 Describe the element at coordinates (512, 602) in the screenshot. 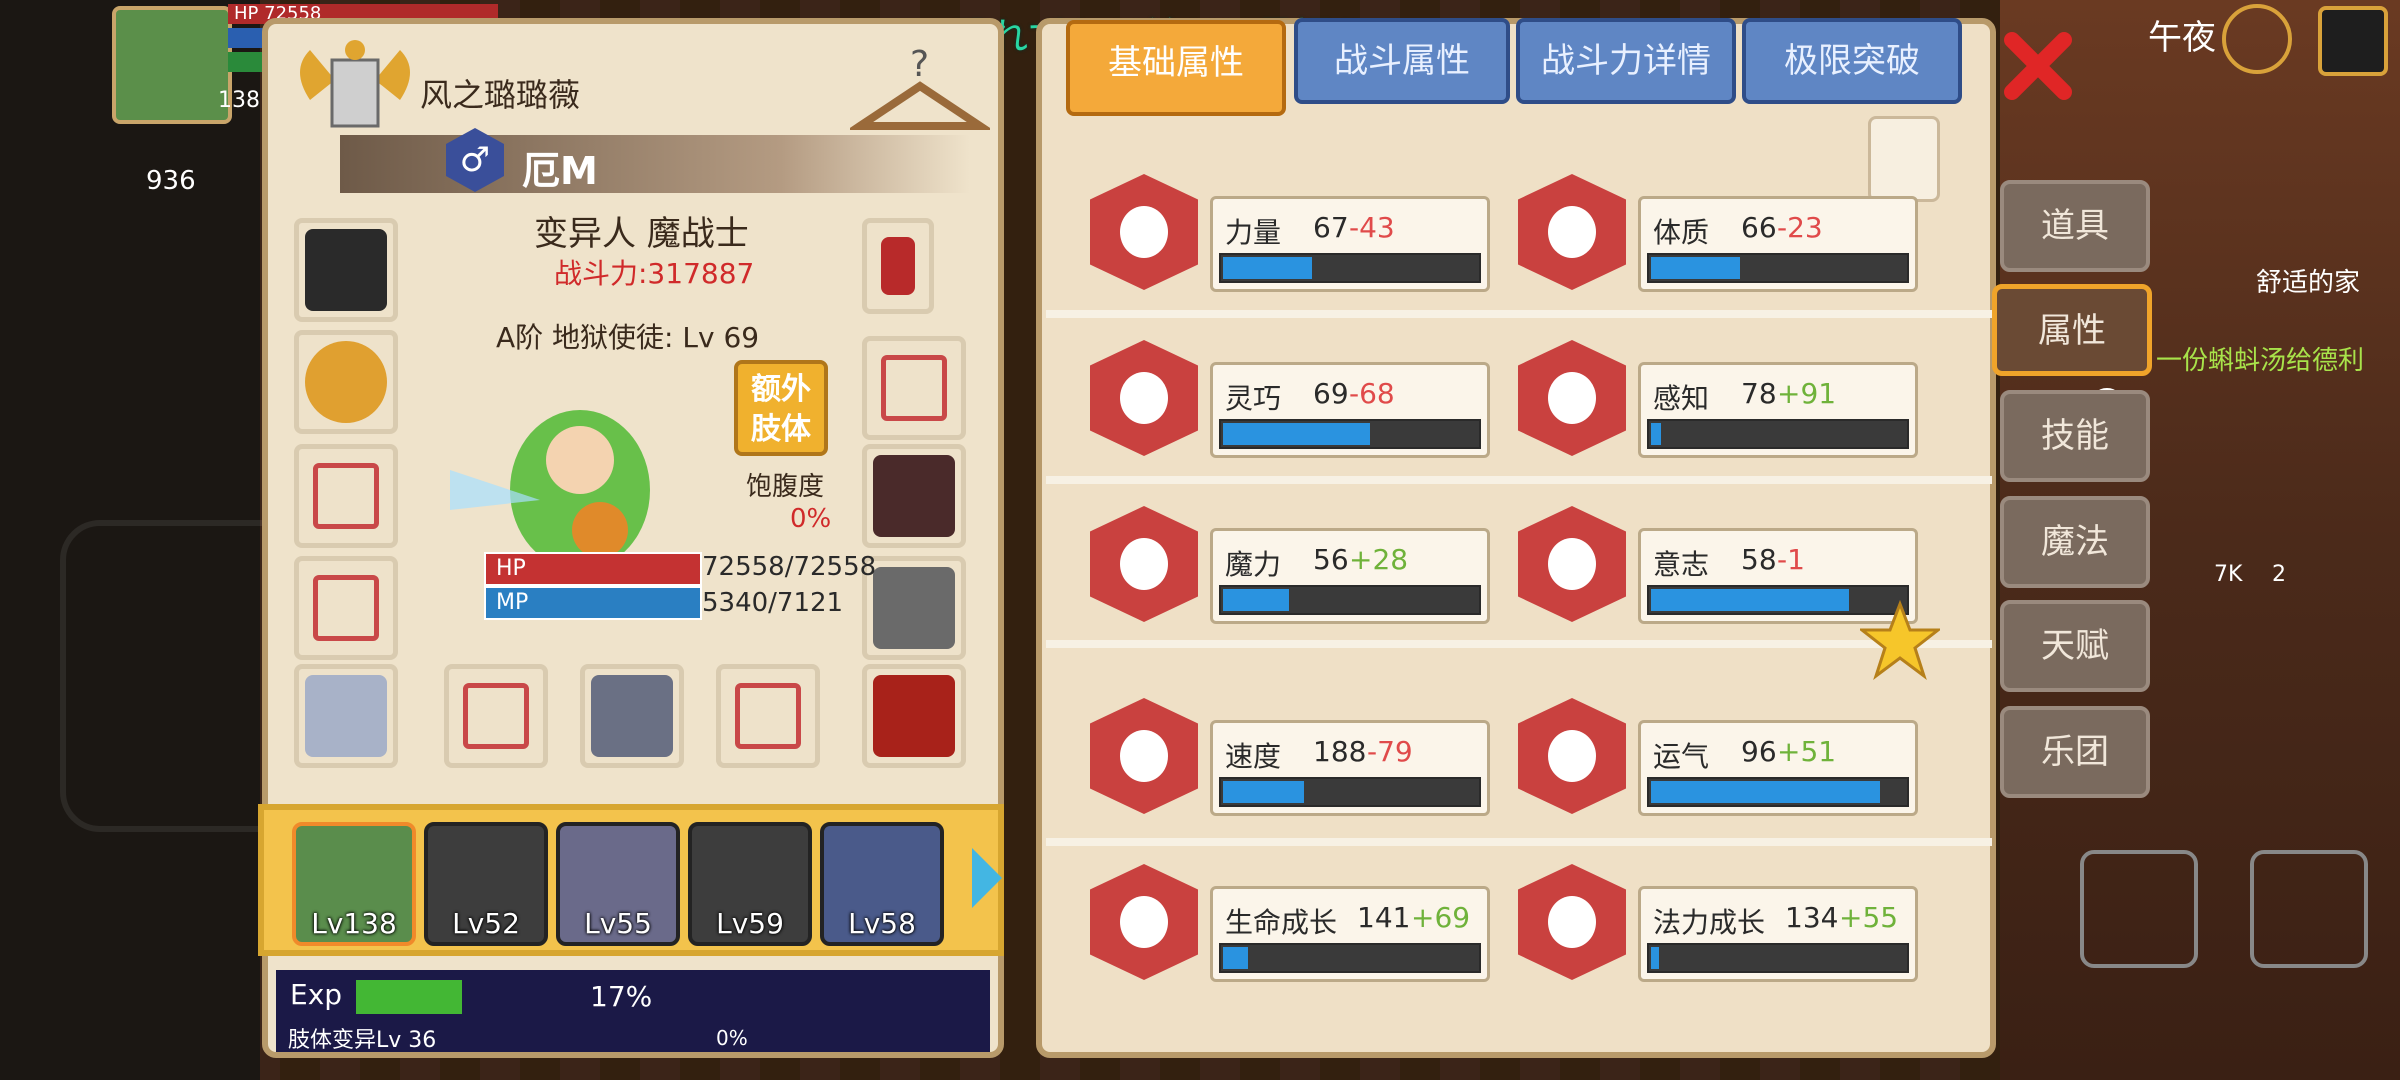

I see `mp-label: MP` at that location.